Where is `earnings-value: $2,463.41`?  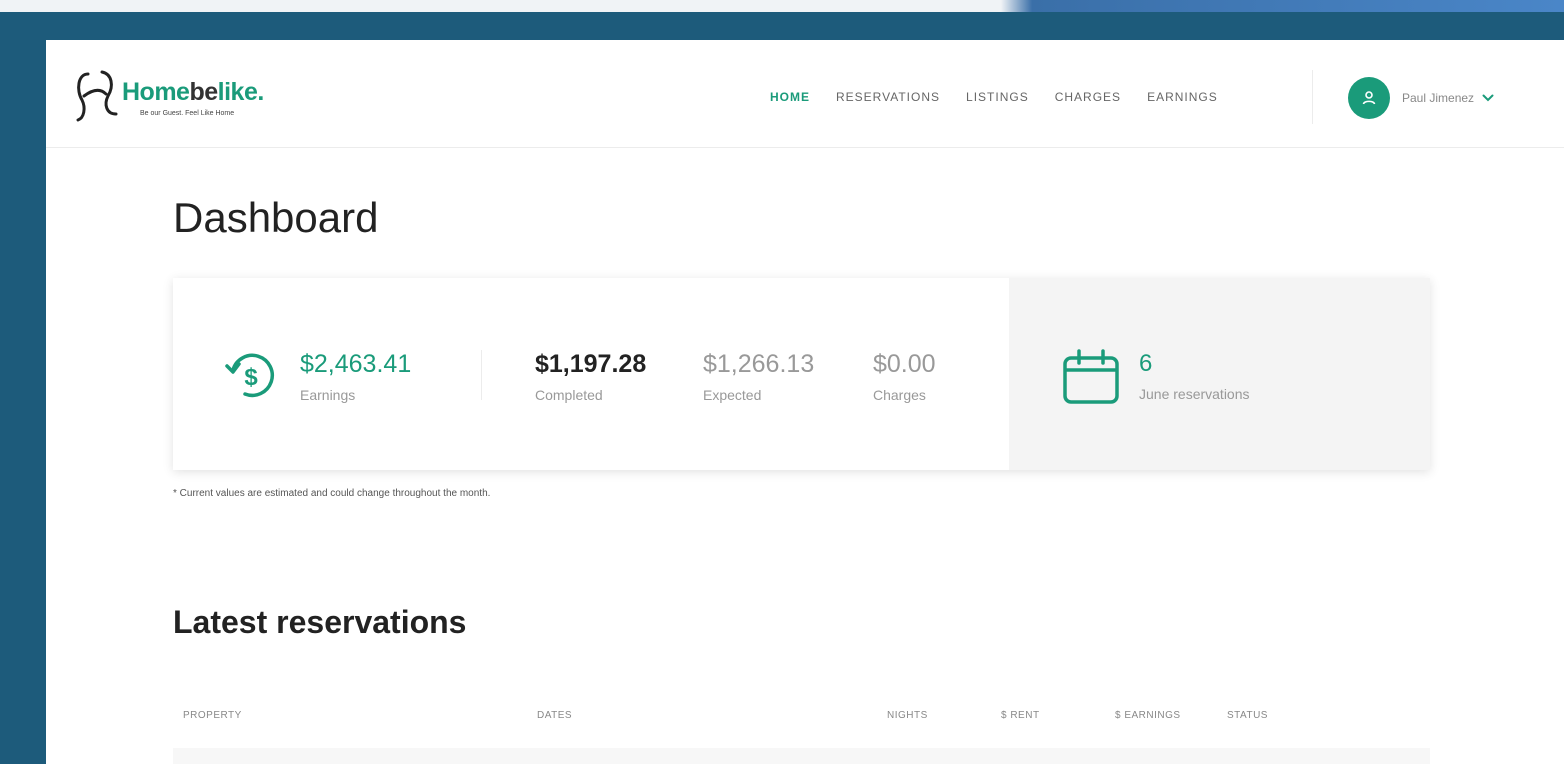
earnings-value: $2,463.41 is located at coordinates (356, 364).